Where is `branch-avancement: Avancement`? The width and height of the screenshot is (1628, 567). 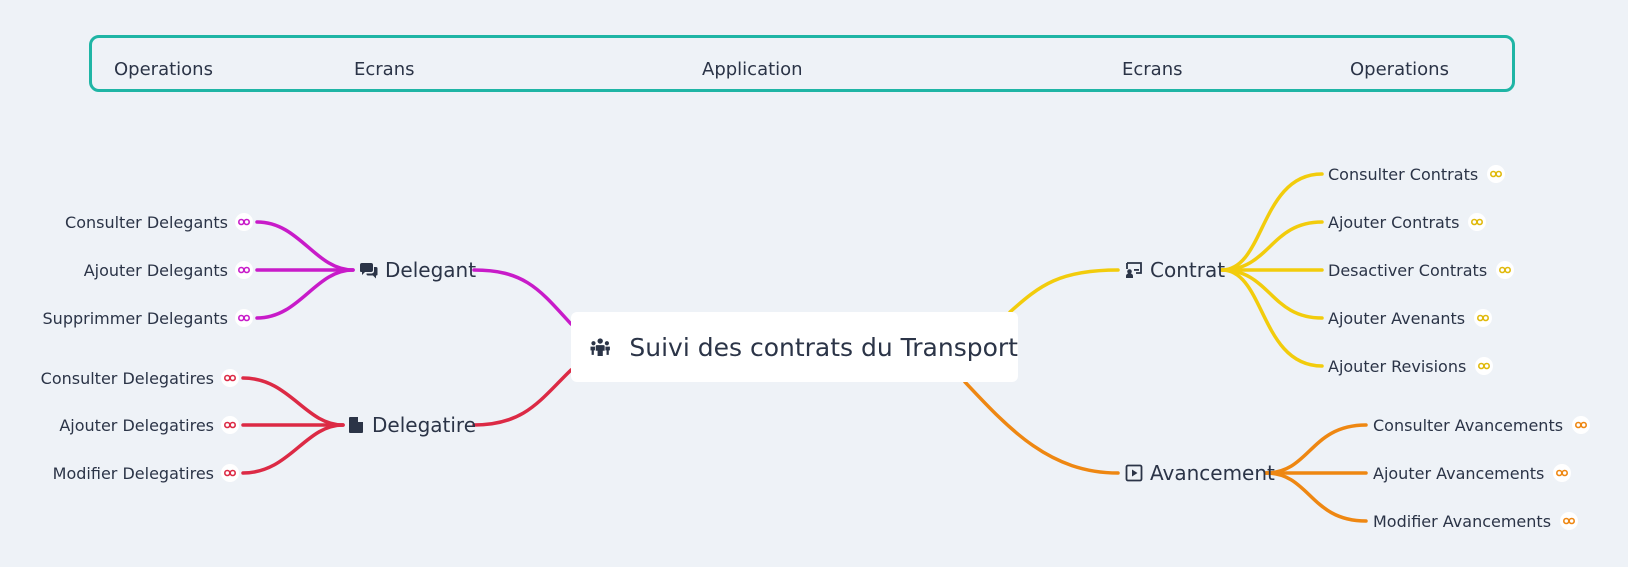
branch-avancement: Avancement is located at coordinates (1200, 473).